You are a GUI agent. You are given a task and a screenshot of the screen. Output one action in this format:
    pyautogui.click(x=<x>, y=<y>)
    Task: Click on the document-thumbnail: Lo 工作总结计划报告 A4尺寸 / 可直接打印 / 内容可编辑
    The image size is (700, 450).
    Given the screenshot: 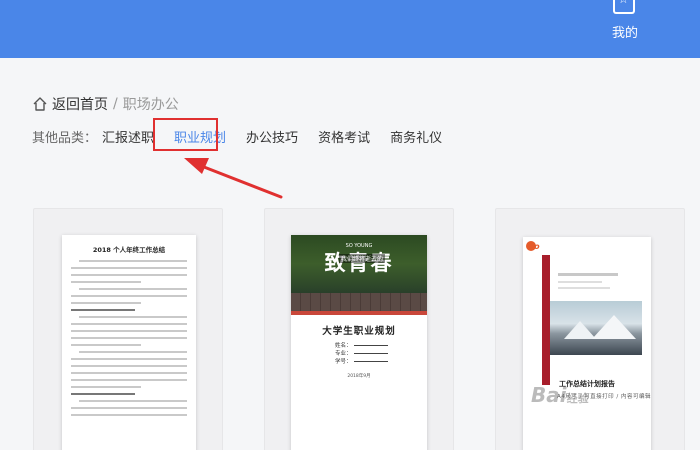 What is the action you would take?
    pyautogui.click(x=587, y=343)
    